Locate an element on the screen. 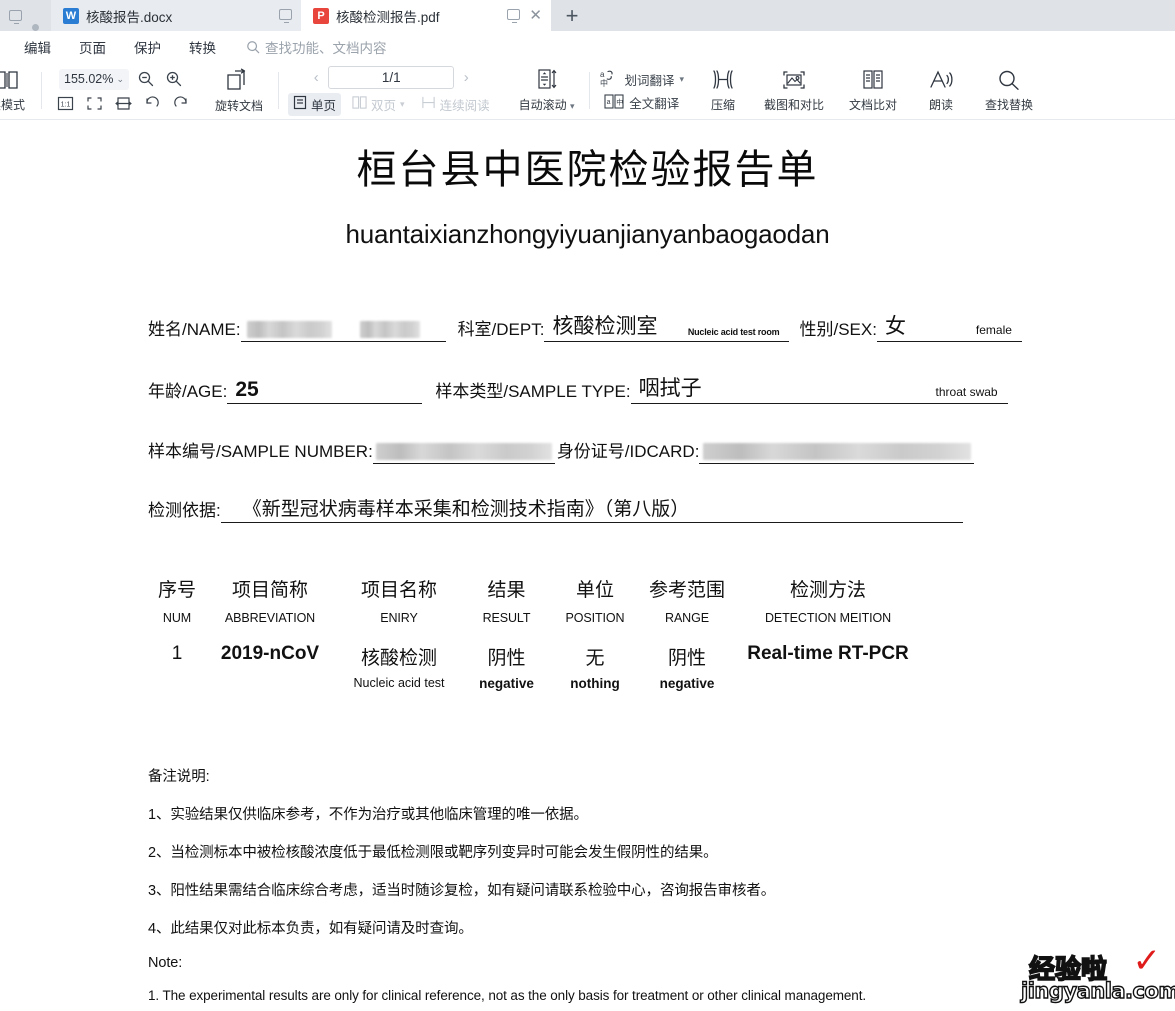 This screenshot has width=1175, height=1011. table-cell: 2019-nCoV is located at coordinates (270, 653).